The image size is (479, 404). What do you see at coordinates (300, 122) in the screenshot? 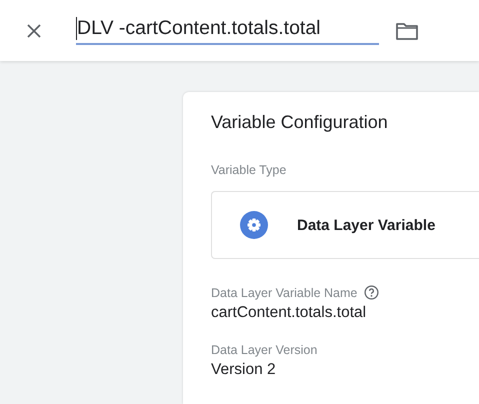
I see `card-title: Variable Configuration` at bounding box center [300, 122].